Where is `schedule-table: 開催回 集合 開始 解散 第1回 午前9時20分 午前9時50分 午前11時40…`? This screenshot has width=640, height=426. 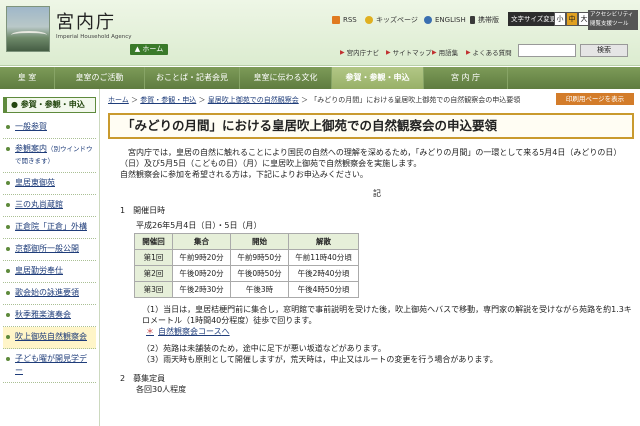
schedule-table: 開催回 集合 開始 解散 第1回 午前9時20分 午前9時50分 午前11時40… is located at coordinates (246, 265).